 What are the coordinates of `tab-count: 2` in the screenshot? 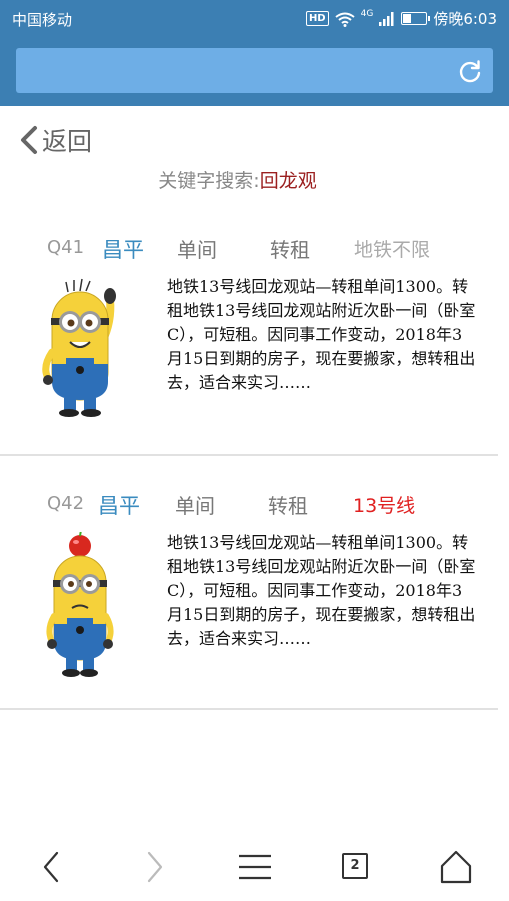 It's located at (355, 866).